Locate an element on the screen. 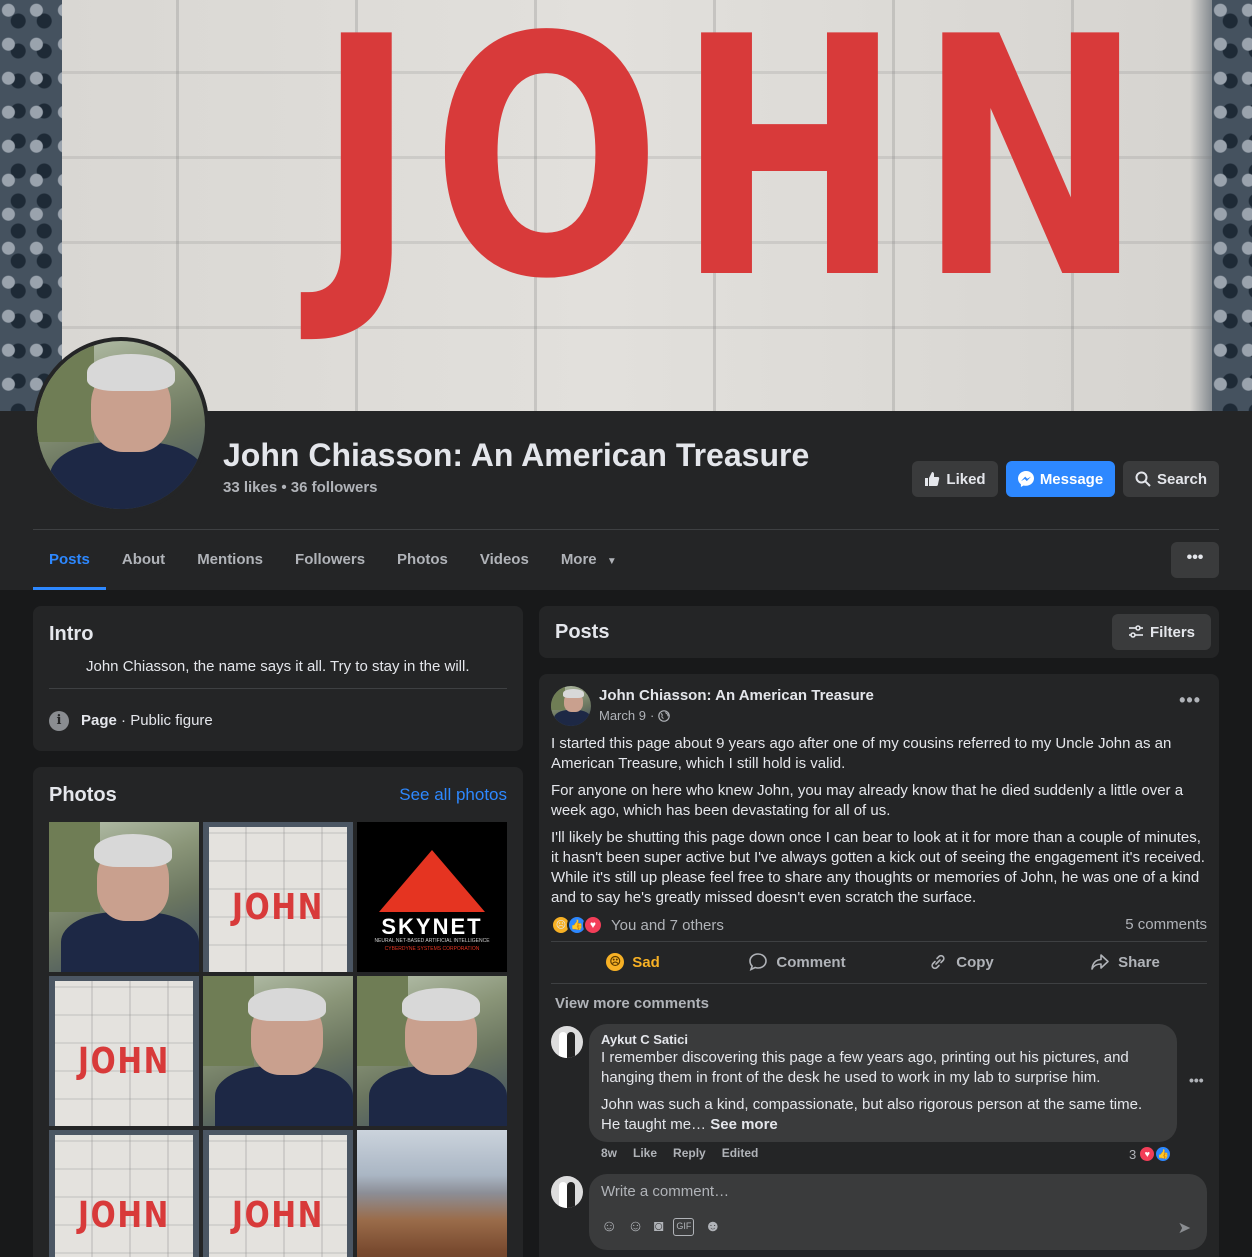 The image size is (1252, 1257). tab-mentions: Mentions is located at coordinates (230, 560).